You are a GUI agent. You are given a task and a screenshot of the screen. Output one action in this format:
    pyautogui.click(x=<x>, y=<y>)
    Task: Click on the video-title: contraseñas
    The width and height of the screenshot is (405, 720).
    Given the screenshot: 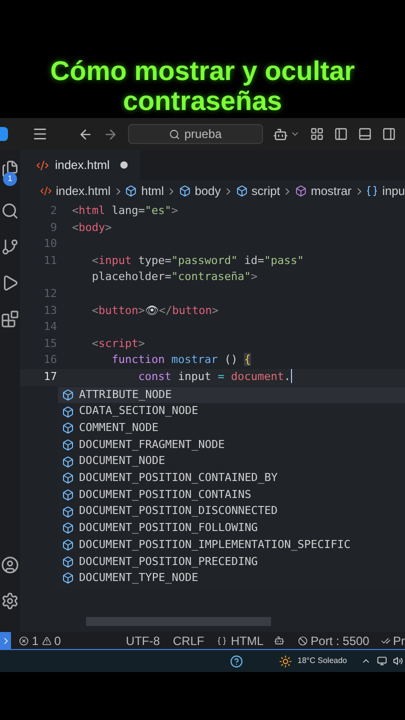 What is the action you would take?
    pyautogui.click(x=202, y=101)
    